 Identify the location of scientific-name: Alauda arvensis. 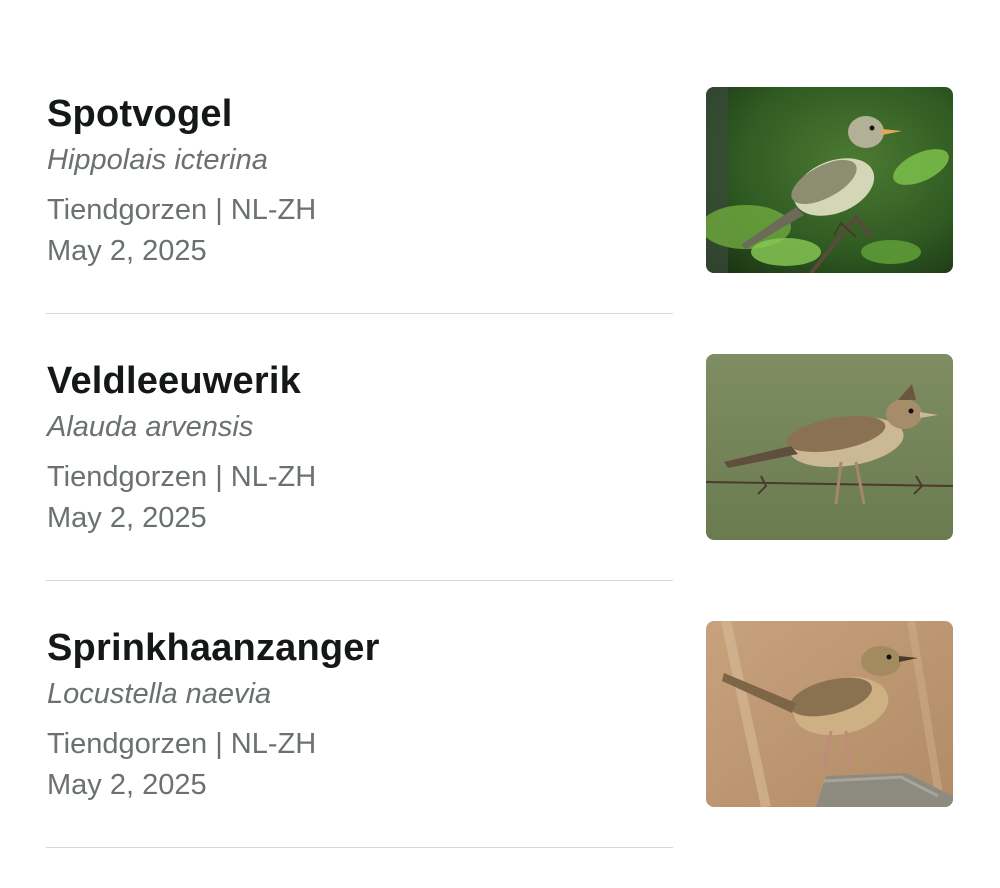
(150, 427).